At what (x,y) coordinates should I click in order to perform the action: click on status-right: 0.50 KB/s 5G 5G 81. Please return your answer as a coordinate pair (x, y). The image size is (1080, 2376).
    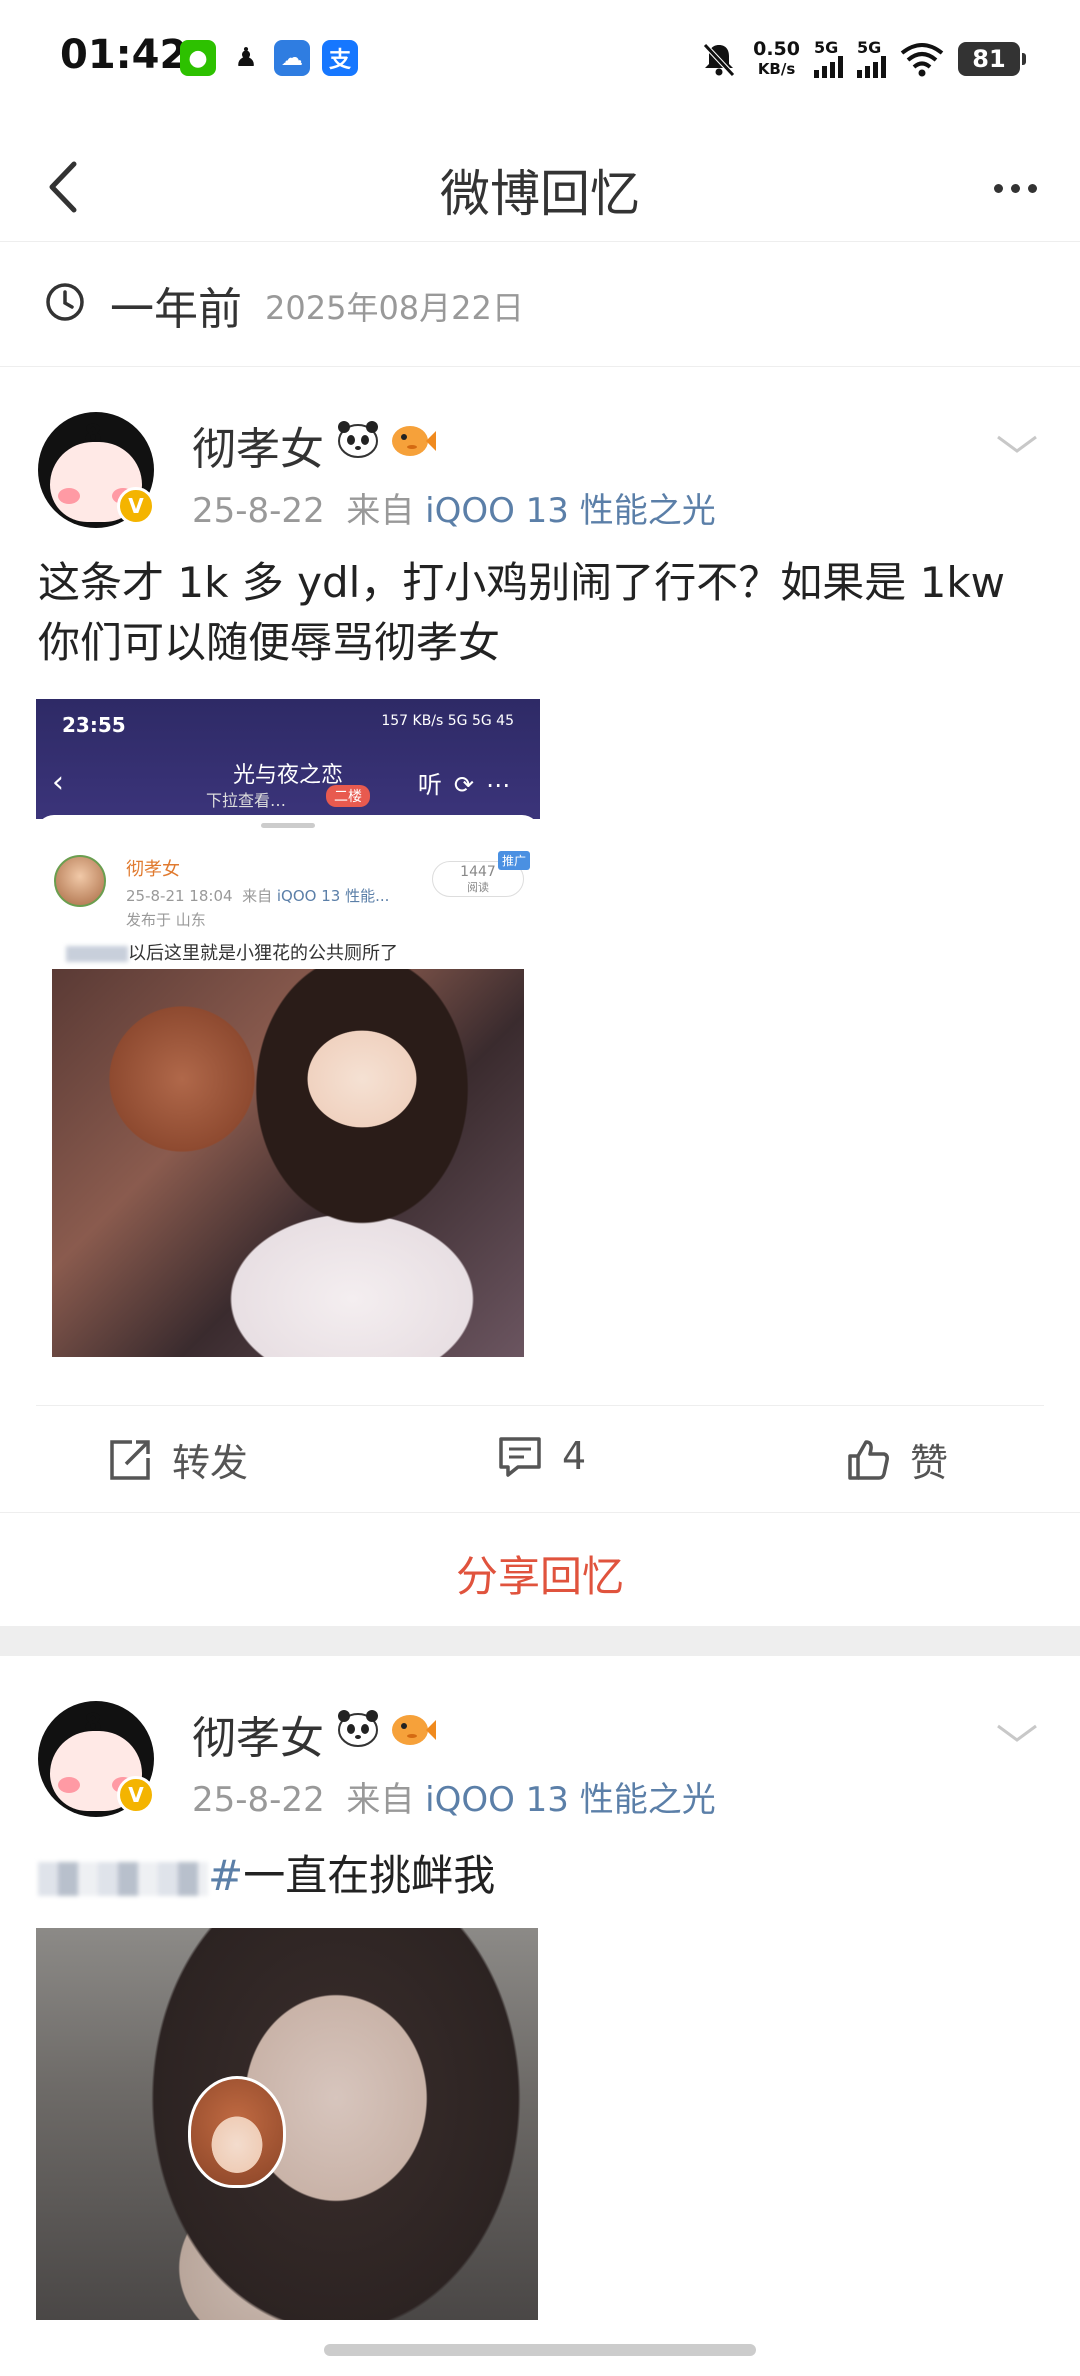
    Looking at the image, I should click on (862, 59).